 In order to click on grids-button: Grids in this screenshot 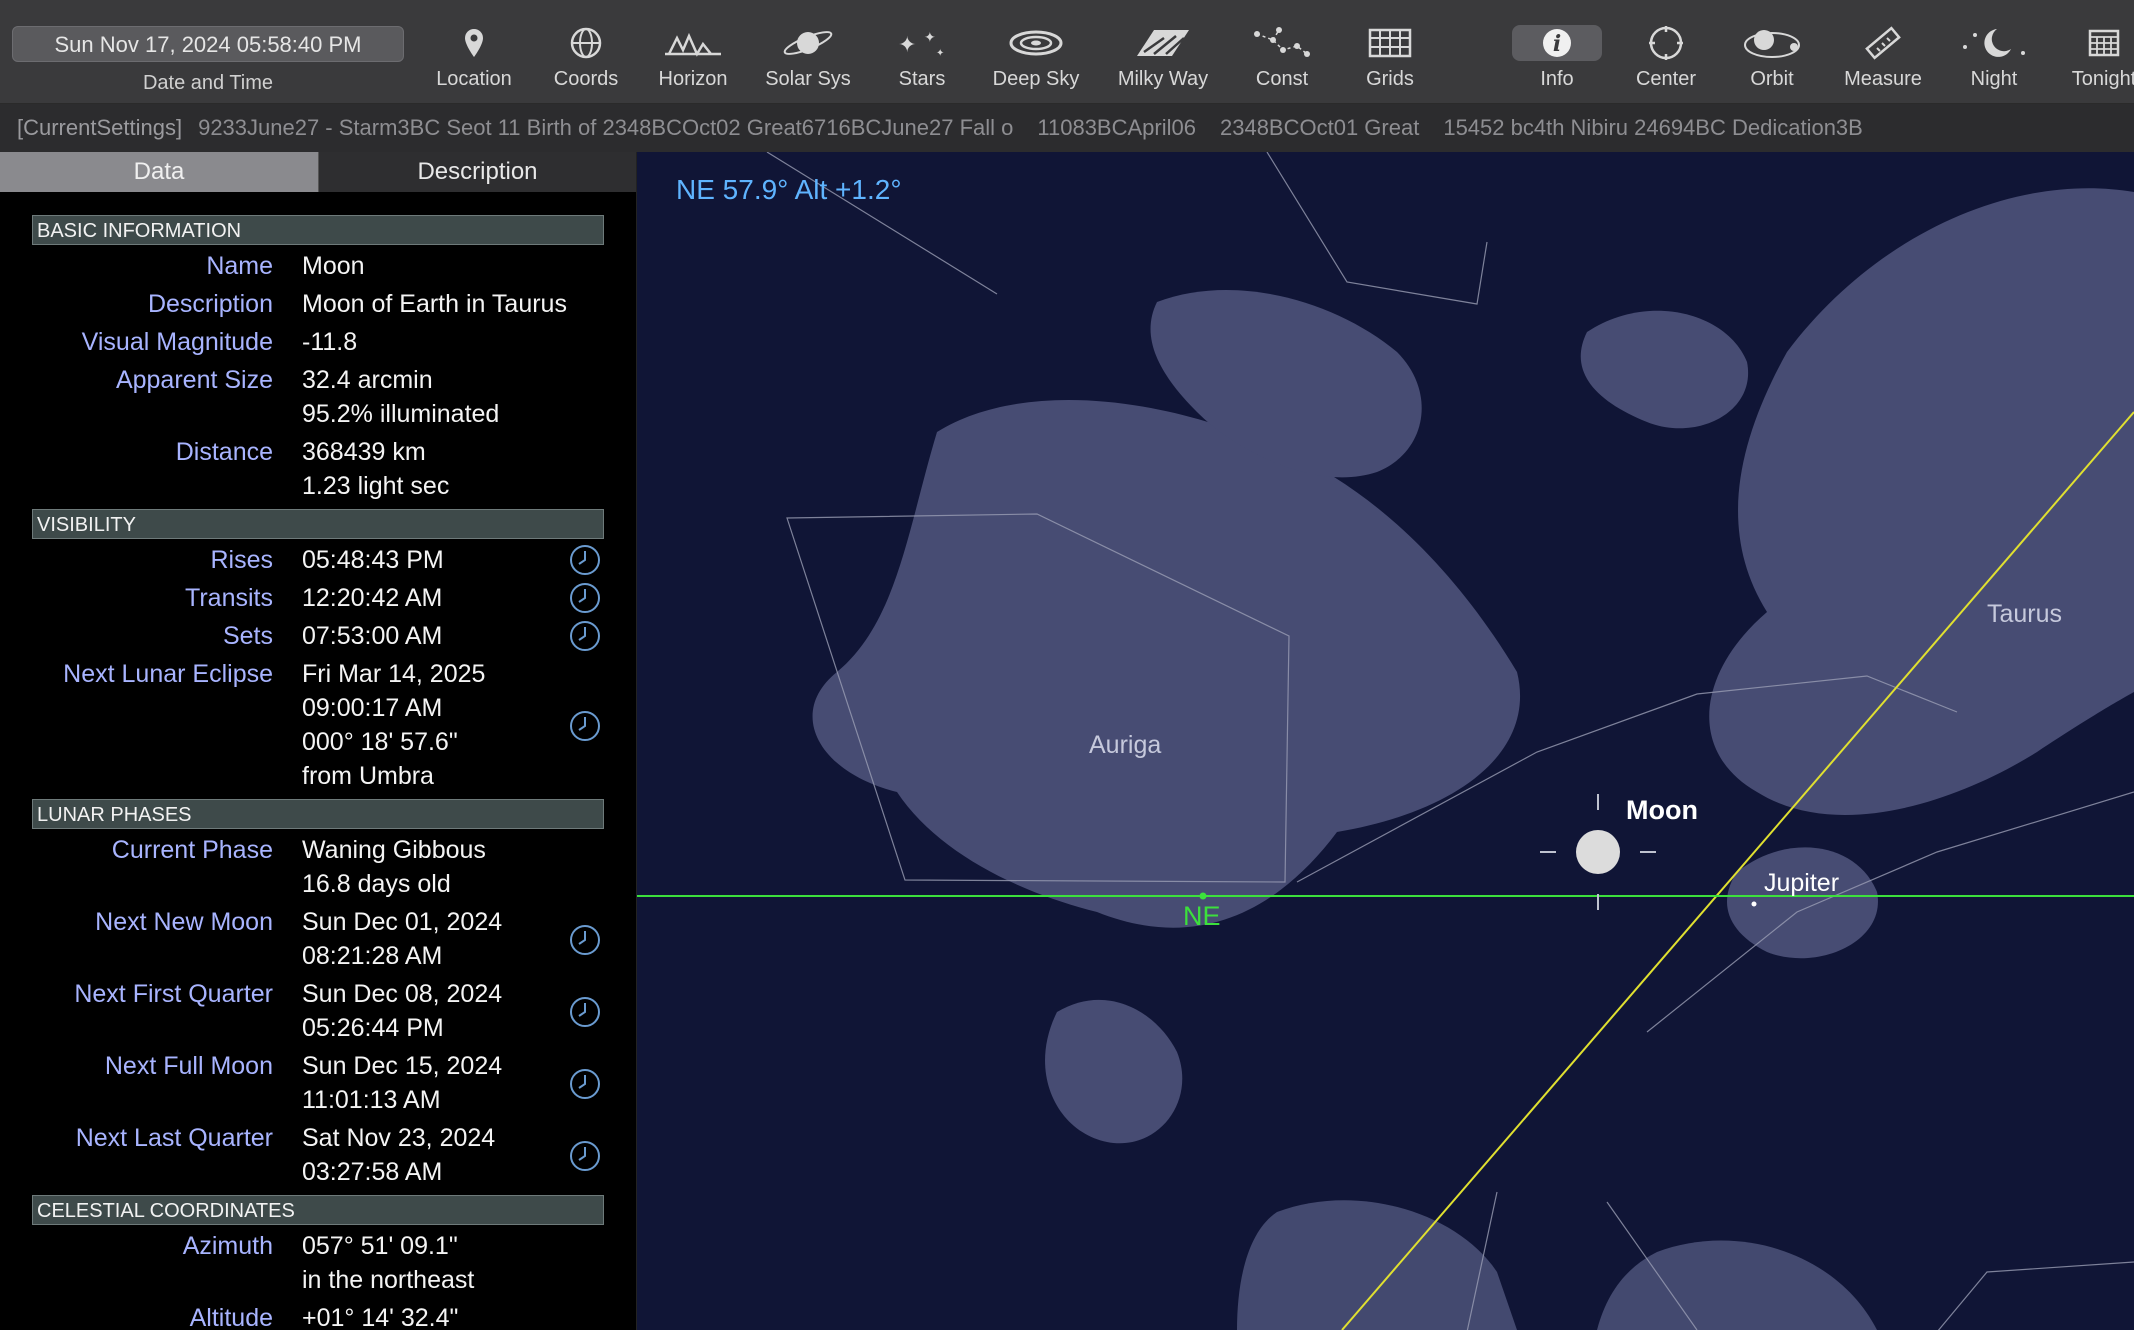, I will do `click(1390, 60)`.